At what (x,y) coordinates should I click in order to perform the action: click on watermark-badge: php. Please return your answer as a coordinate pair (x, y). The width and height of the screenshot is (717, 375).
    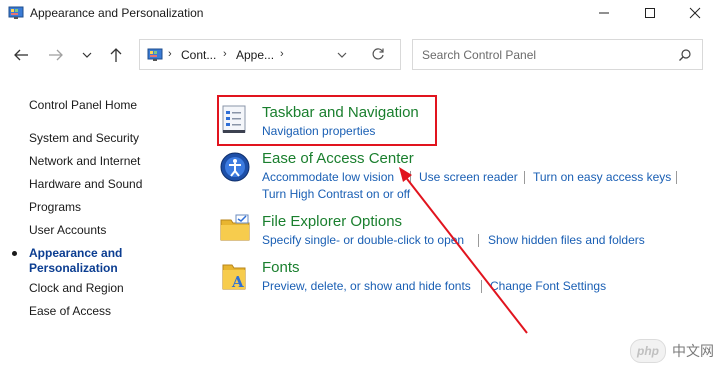
    Looking at the image, I should click on (648, 351).